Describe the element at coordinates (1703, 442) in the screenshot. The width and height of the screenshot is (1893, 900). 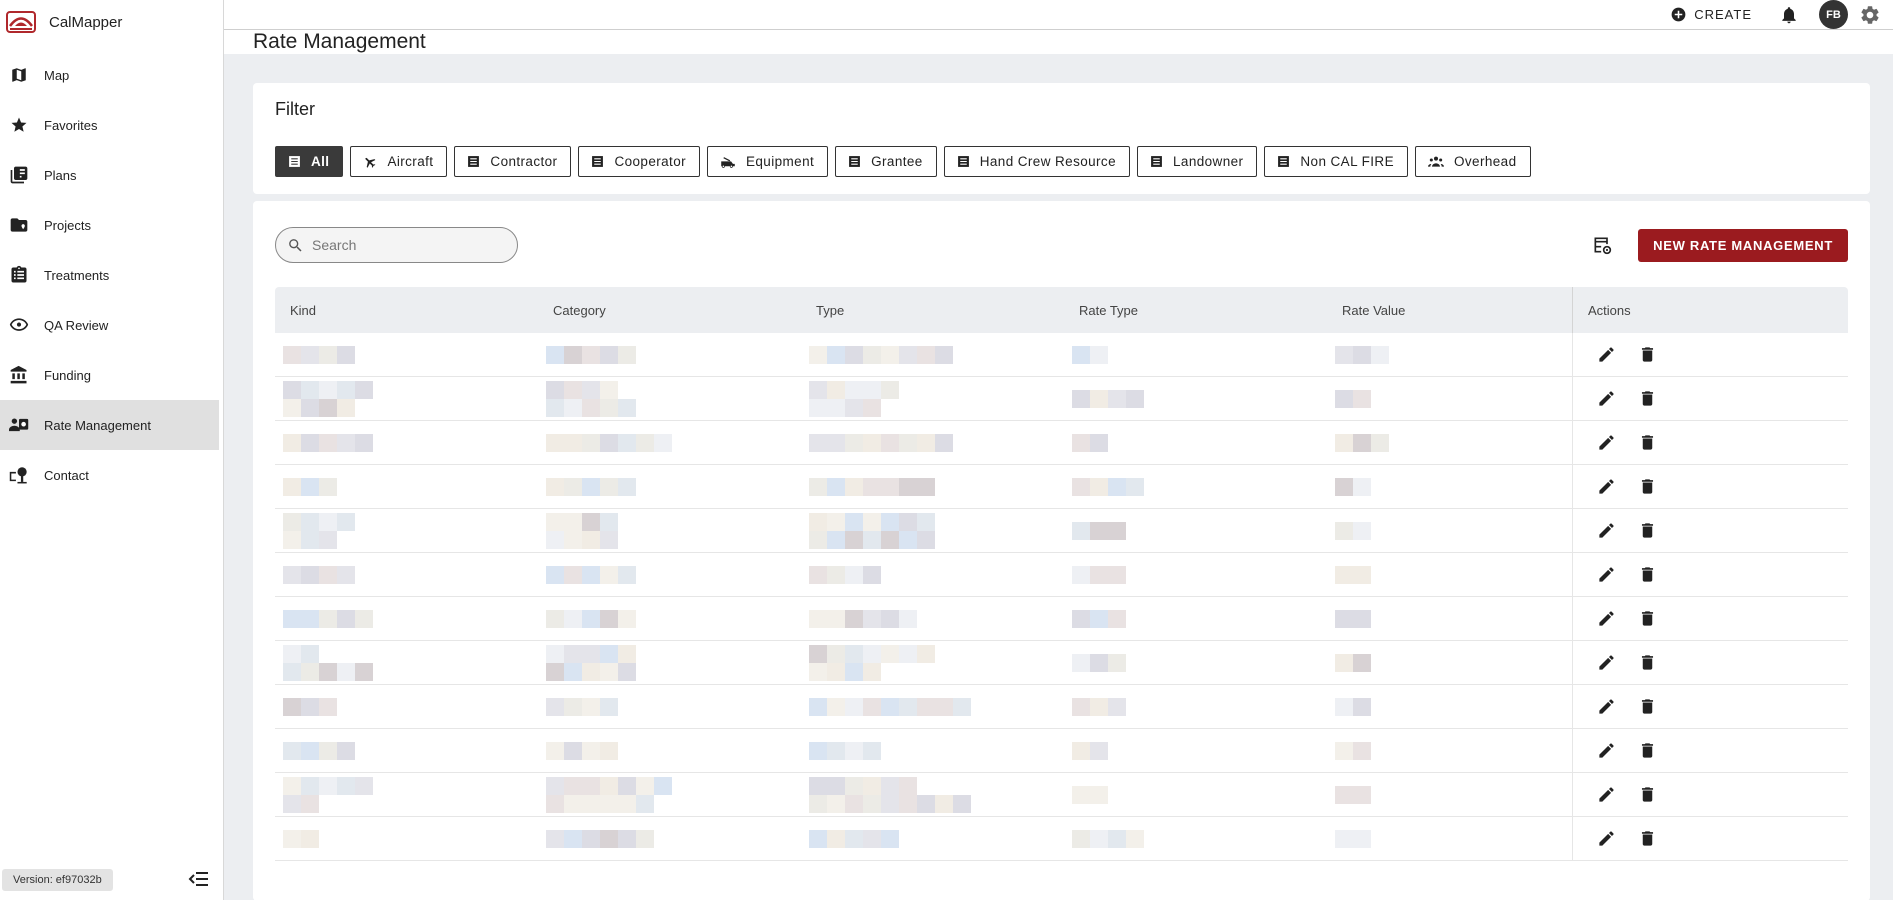
I see `row-actions` at that location.